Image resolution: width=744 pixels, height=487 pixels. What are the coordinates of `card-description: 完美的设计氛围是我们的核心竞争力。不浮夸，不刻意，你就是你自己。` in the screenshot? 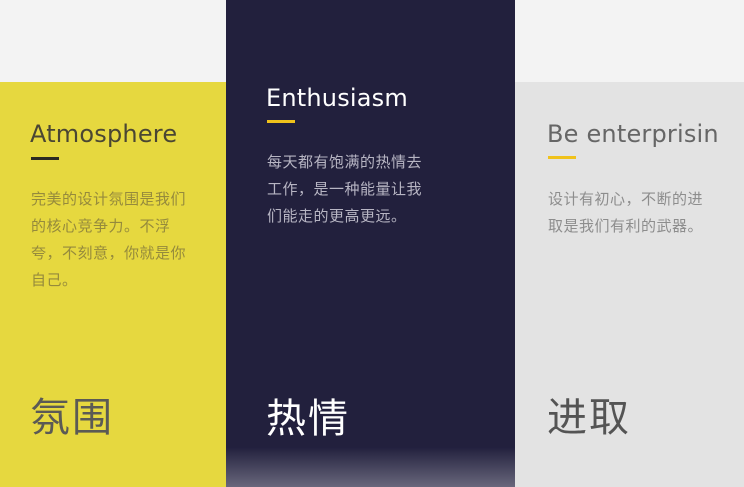 It's located at (109, 239).